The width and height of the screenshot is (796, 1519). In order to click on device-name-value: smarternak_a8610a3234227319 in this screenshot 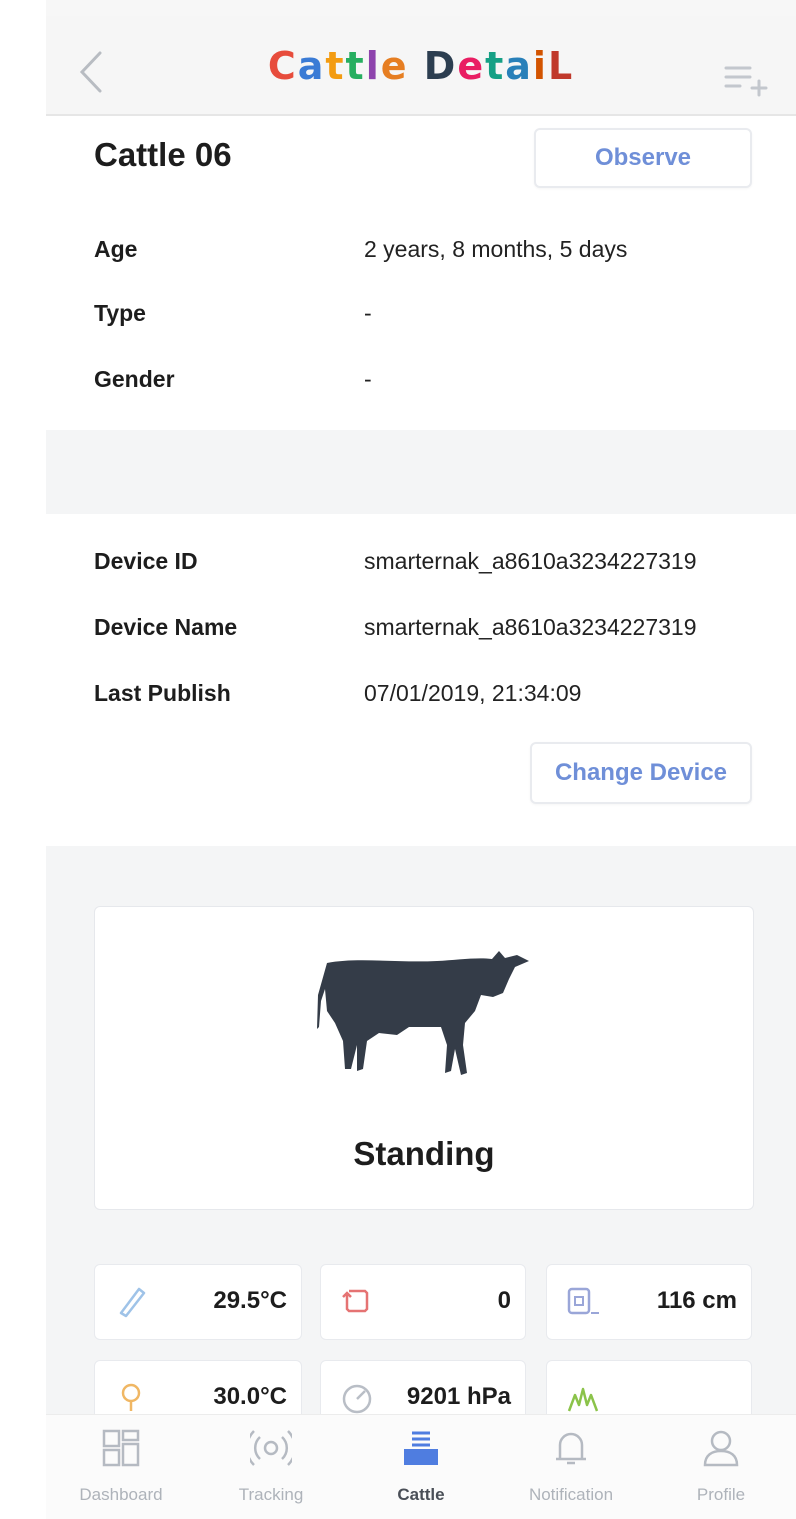, I will do `click(530, 627)`.